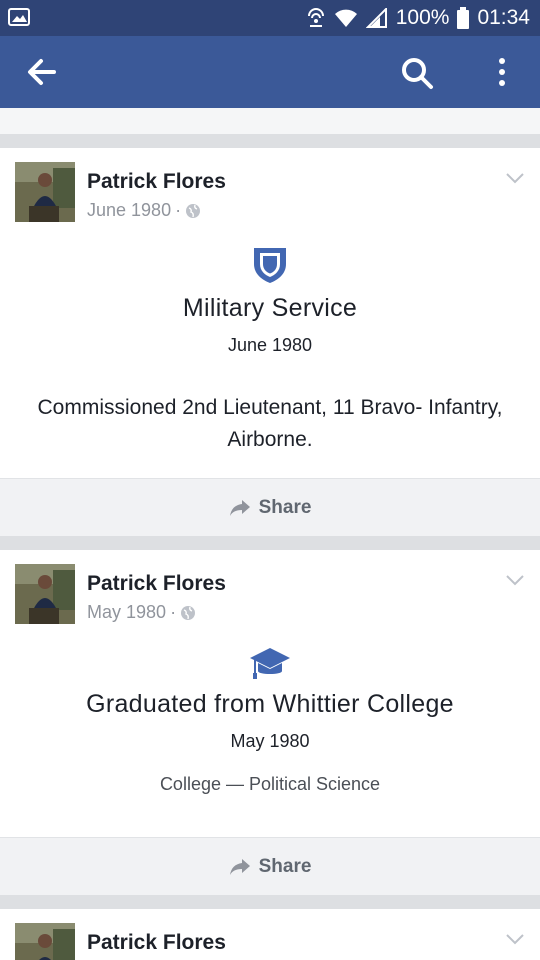  Describe the element at coordinates (422, 17) in the screenshot. I see `battery-percent: 100%` at that location.